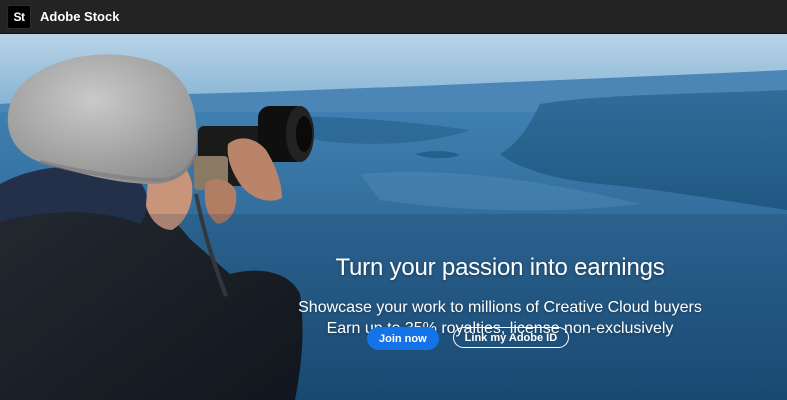 This screenshot has width=787, height=400. What do you see at coordinates (403, 338) in the screenshot?
I see `join-now-button: Join now` at bounding box center [403, 338].